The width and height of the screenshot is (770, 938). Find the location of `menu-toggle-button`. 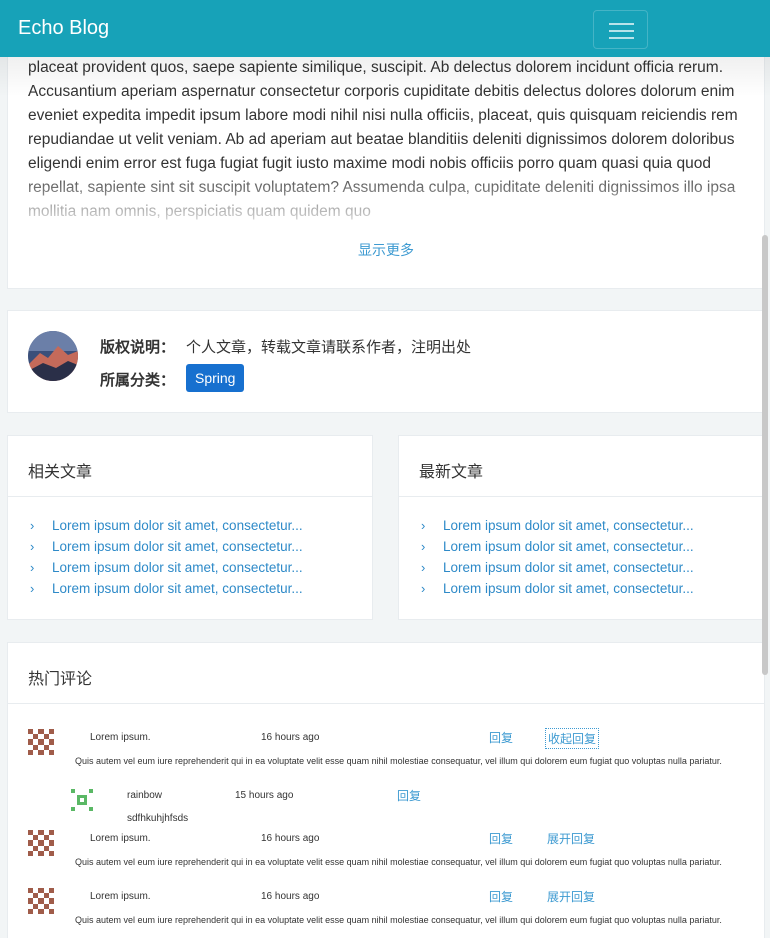

menu-toggle-button is located at coordinates (620, 29).